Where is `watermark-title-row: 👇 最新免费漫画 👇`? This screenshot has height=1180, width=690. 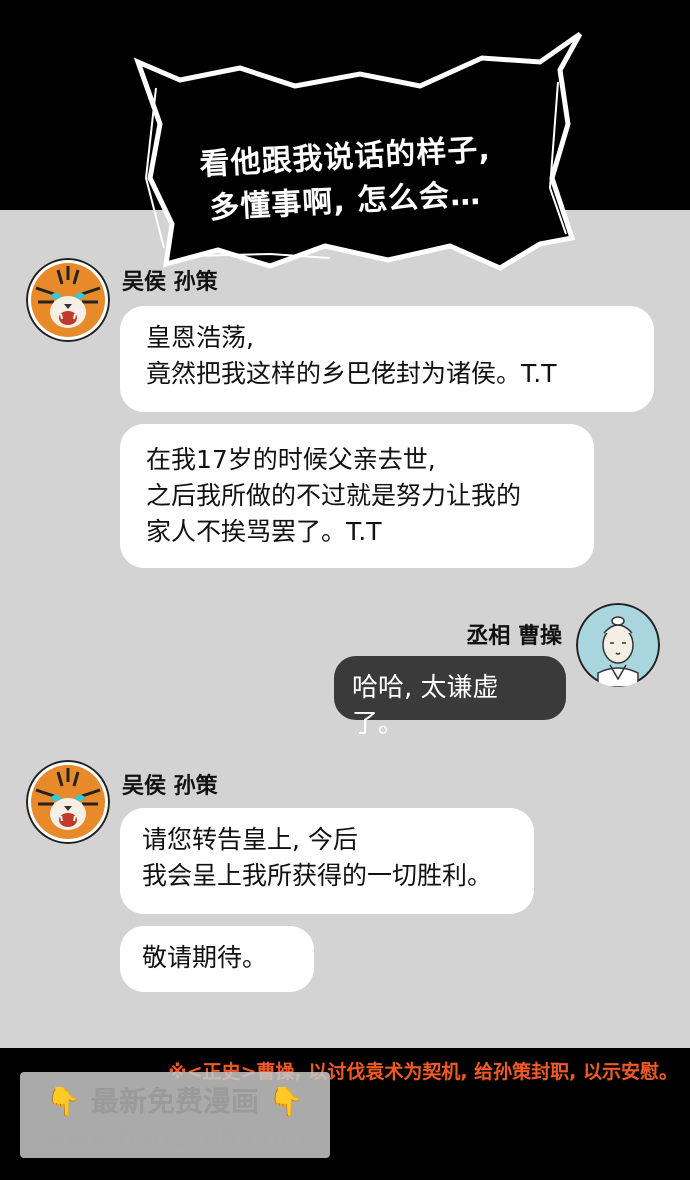
watermark-title-row: 👇 最新免费漫画 👇 is located at coordinates (175, 1100).